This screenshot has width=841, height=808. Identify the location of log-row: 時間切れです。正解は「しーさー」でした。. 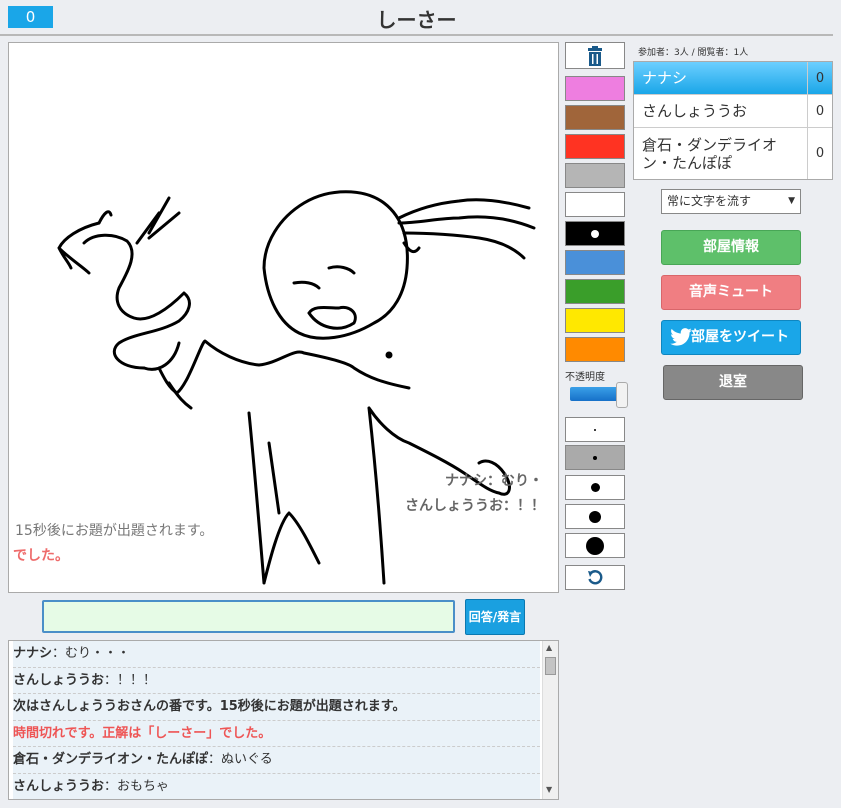
(276, 733).